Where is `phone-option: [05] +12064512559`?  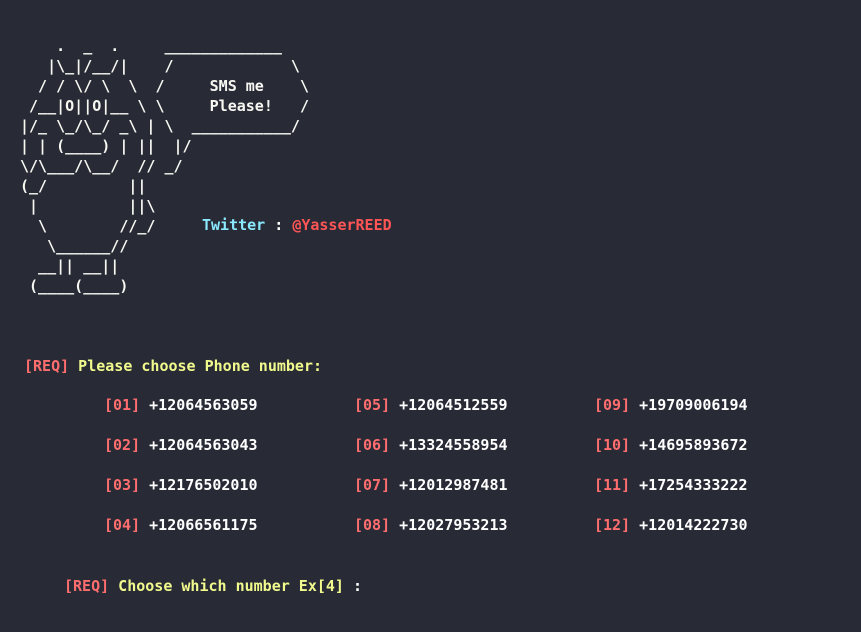
phone-option: [05] +12064512559 is located at coordinates (431, 405).